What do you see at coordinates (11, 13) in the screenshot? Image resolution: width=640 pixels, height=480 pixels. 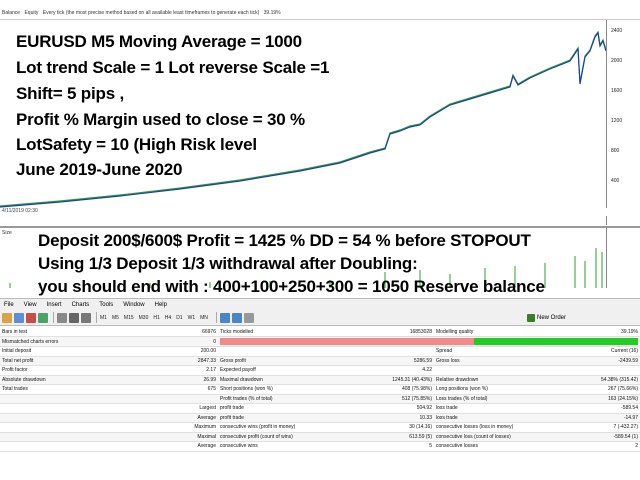 I see `info-balance: Balance` at bounding box center [11, 13].